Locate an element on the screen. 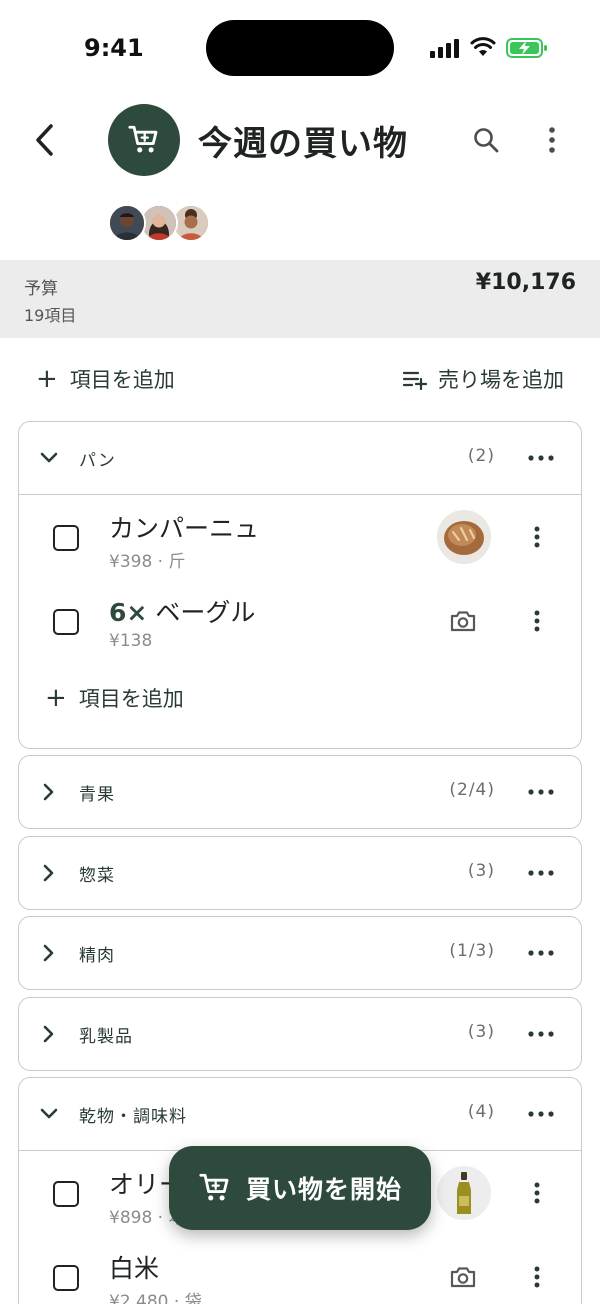  item-name: 6× ベーグル is located at coordinates (182, 611).